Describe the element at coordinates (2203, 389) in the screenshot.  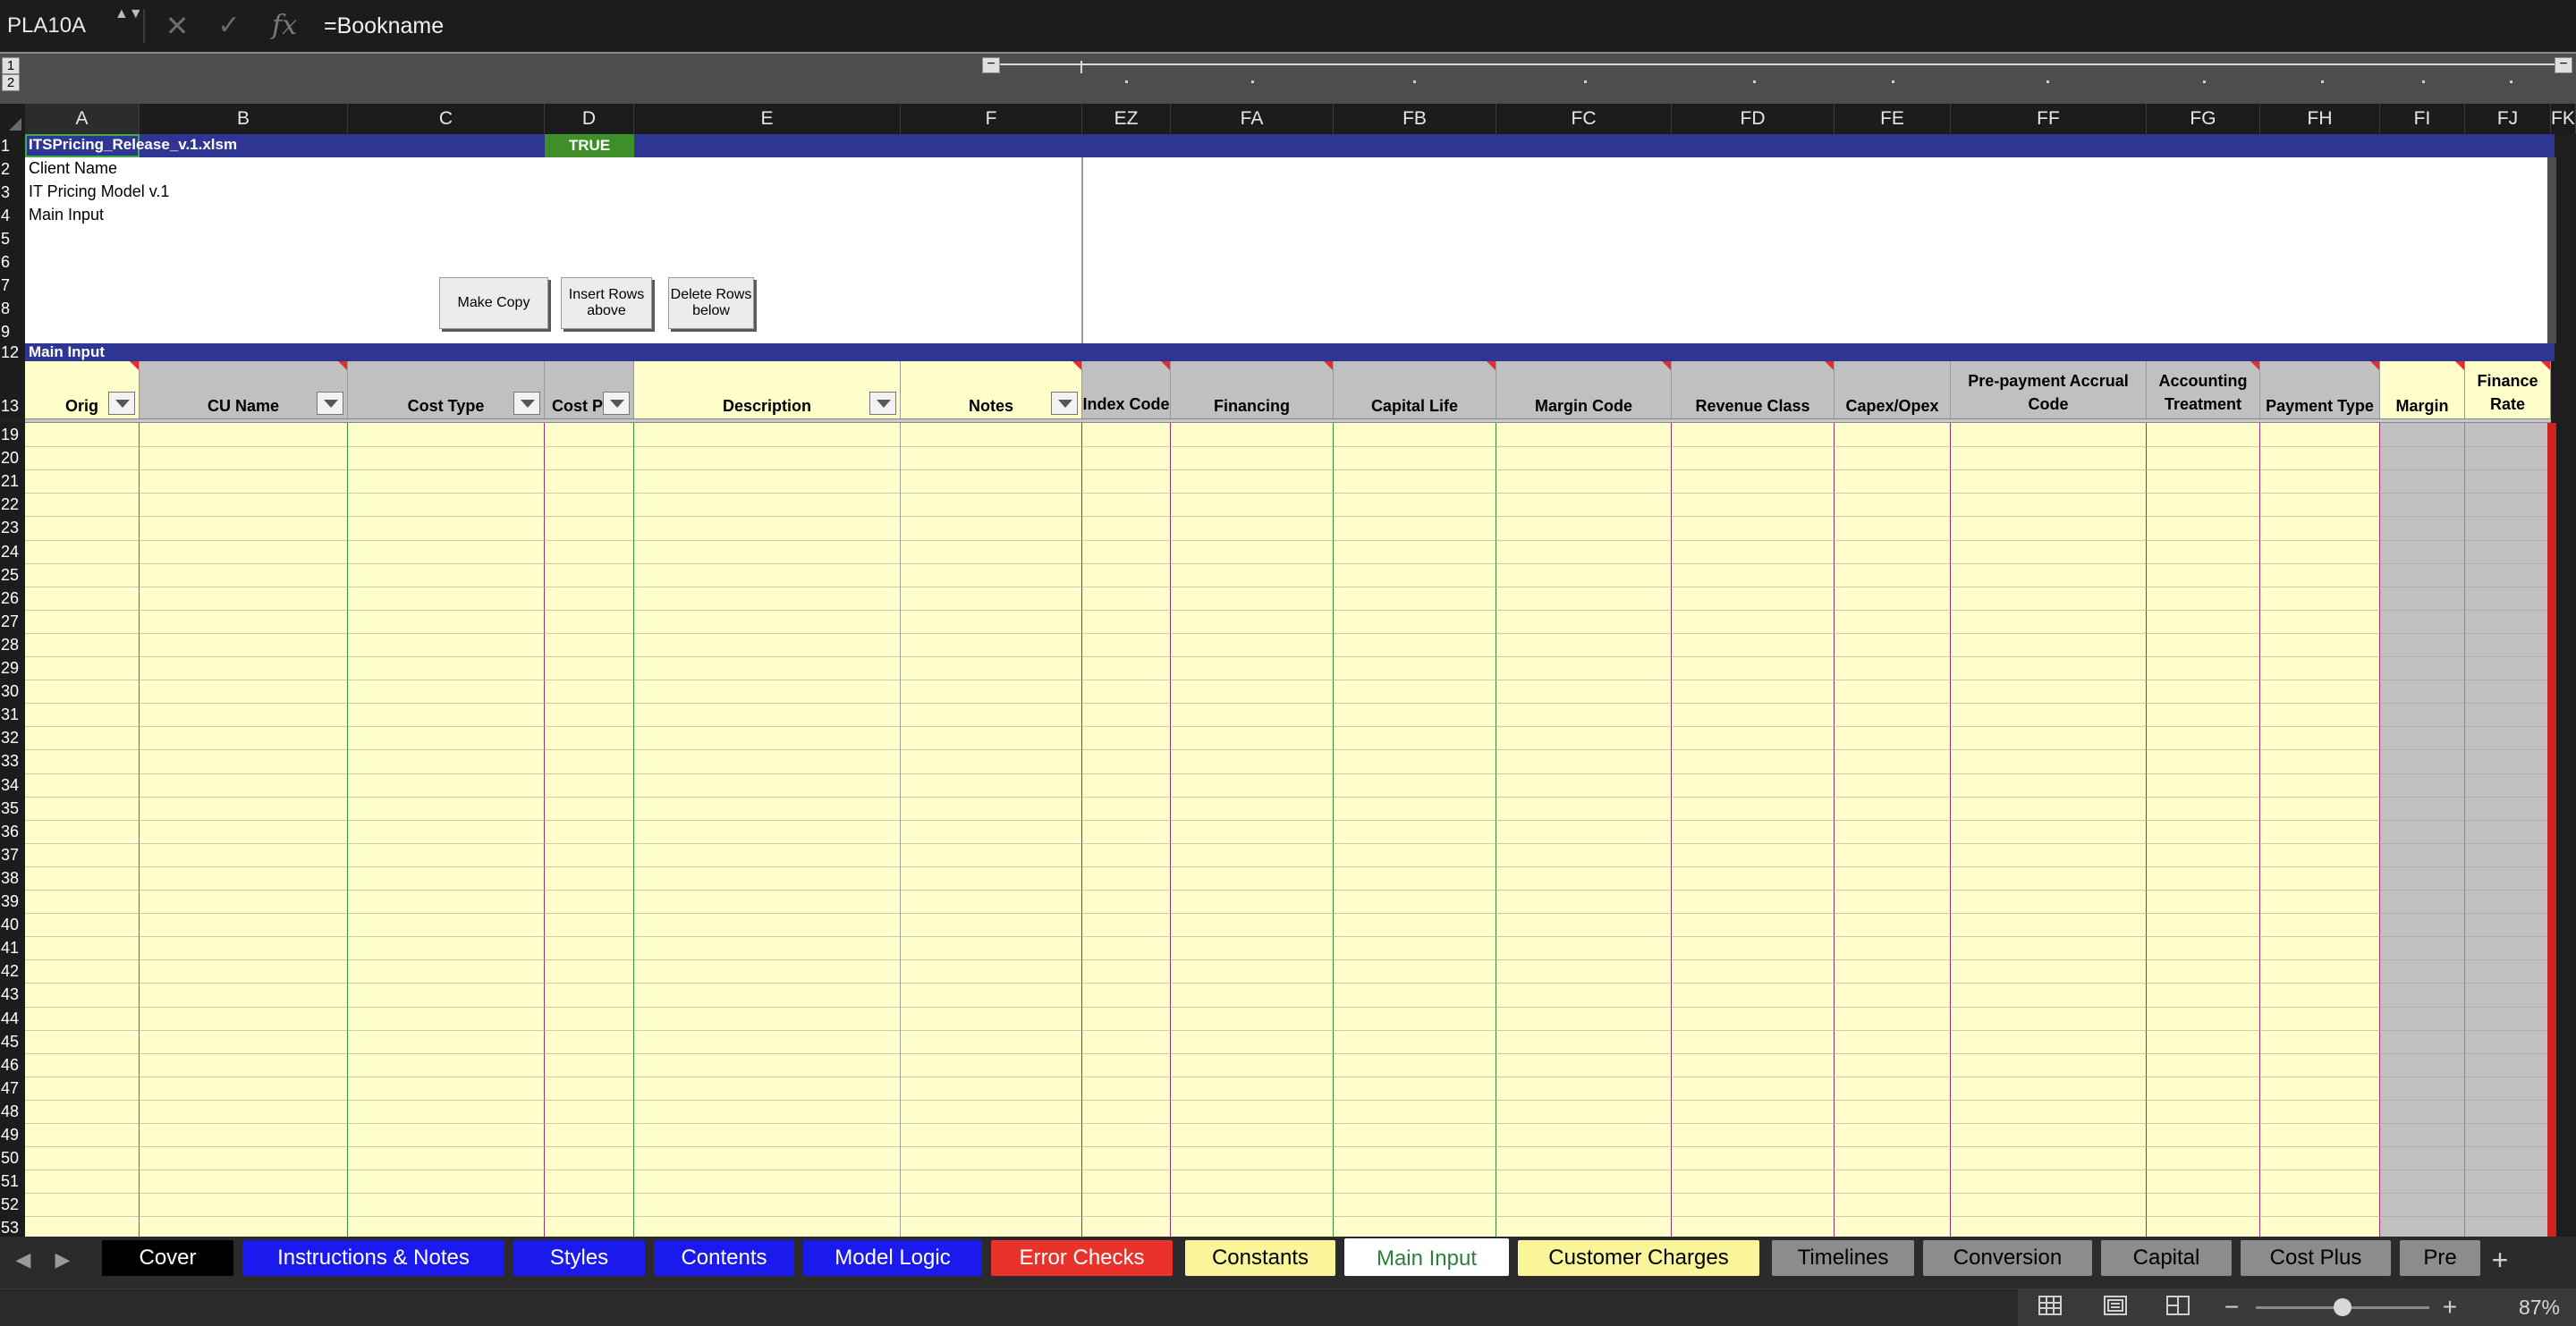
I see `header-accounting-treatment: Accounting Treatment` at that location.